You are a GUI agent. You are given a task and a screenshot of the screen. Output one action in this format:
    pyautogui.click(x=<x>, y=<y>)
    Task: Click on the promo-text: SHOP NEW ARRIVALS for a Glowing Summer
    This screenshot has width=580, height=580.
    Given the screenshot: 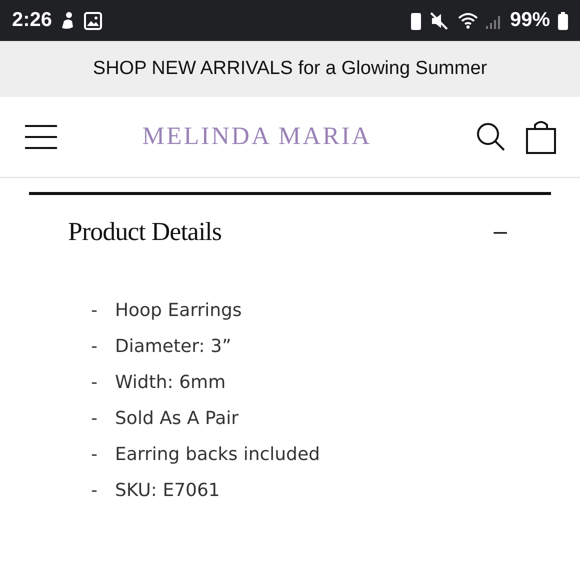 What is the action you would take?
    pyautogui.click(x=290, y=69)
    